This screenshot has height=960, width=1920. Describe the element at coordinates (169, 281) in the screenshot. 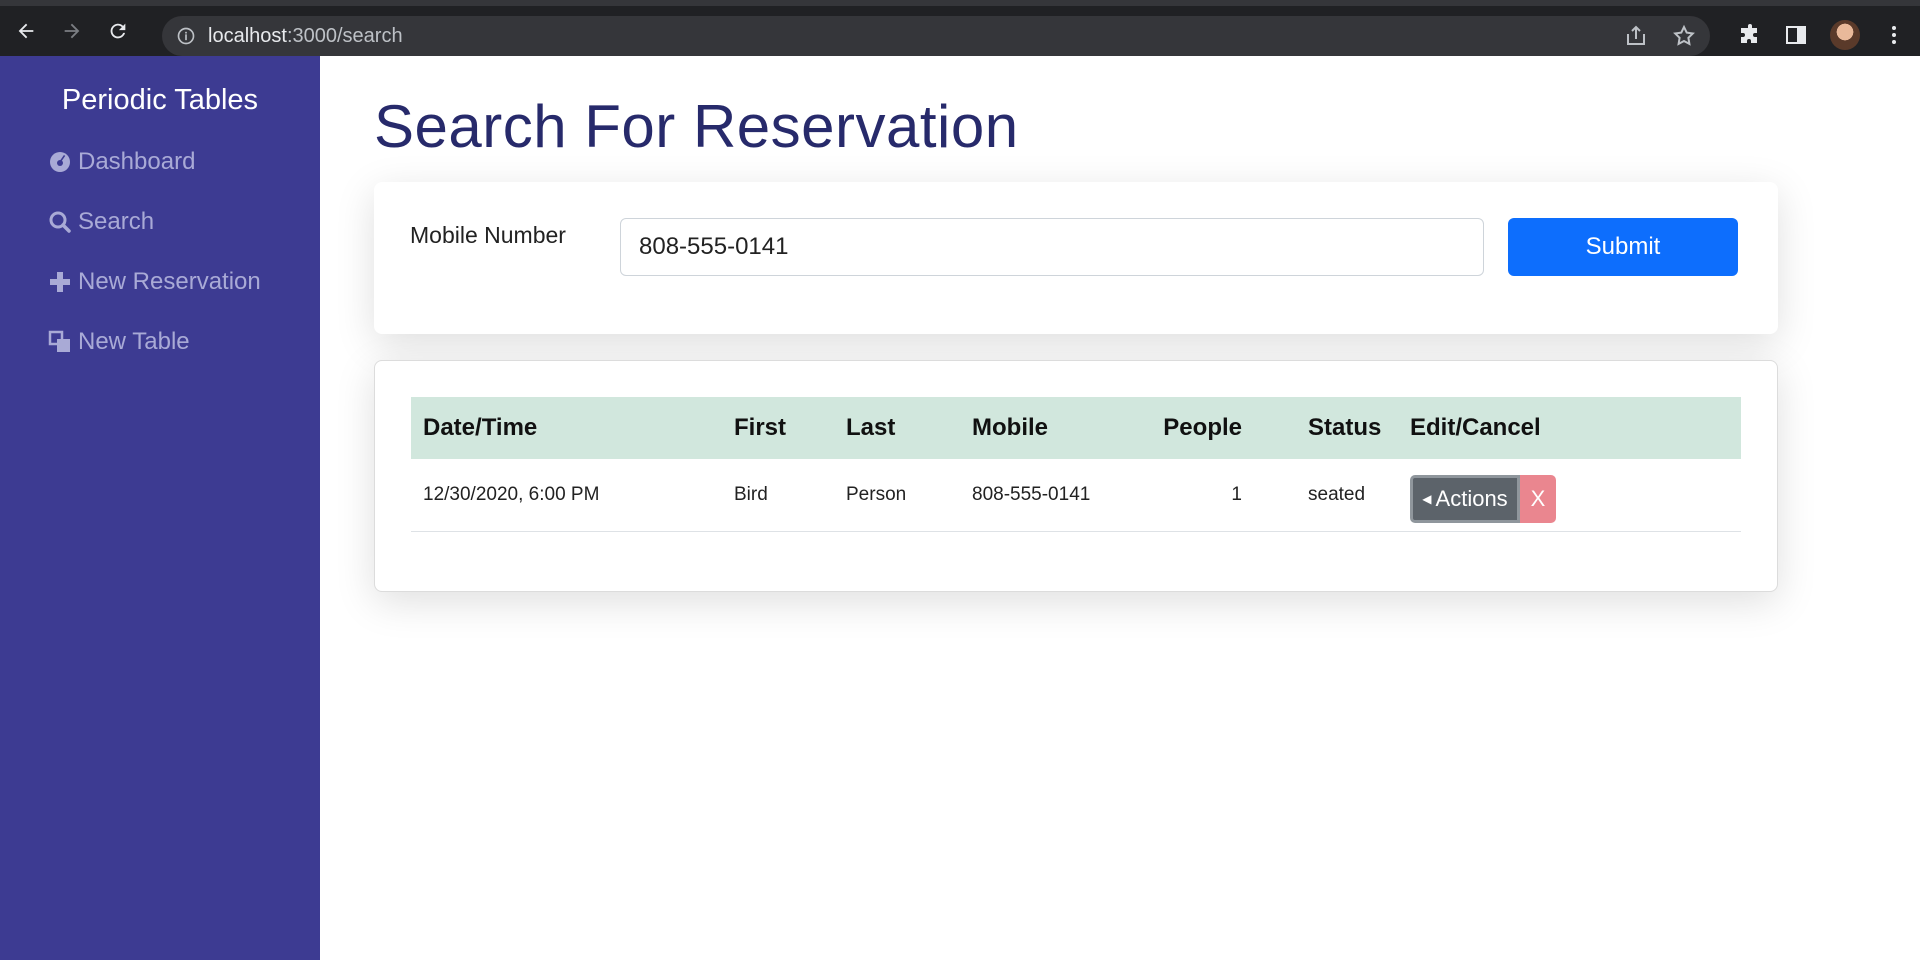

I see `sidebar-item-label: New Reservation` at that location.